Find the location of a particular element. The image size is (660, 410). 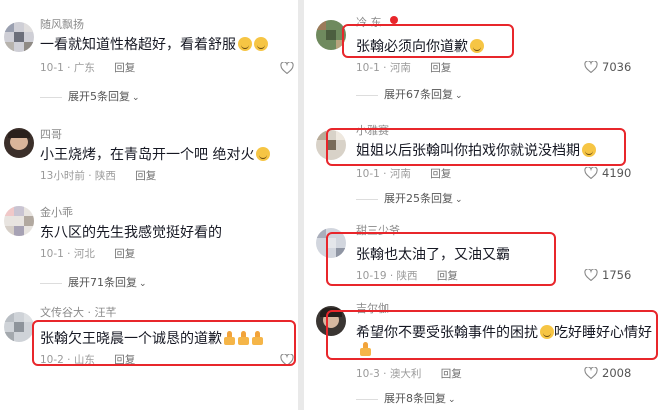

comment-date: 10-3 is located at coordinates (368, 374).